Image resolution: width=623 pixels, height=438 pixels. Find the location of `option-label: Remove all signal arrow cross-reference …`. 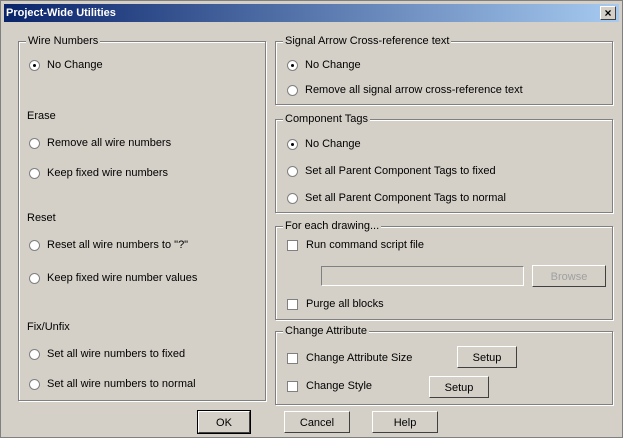

option-label: Remove all signal arrow cross-reference … is located at coordinates (414, 90).